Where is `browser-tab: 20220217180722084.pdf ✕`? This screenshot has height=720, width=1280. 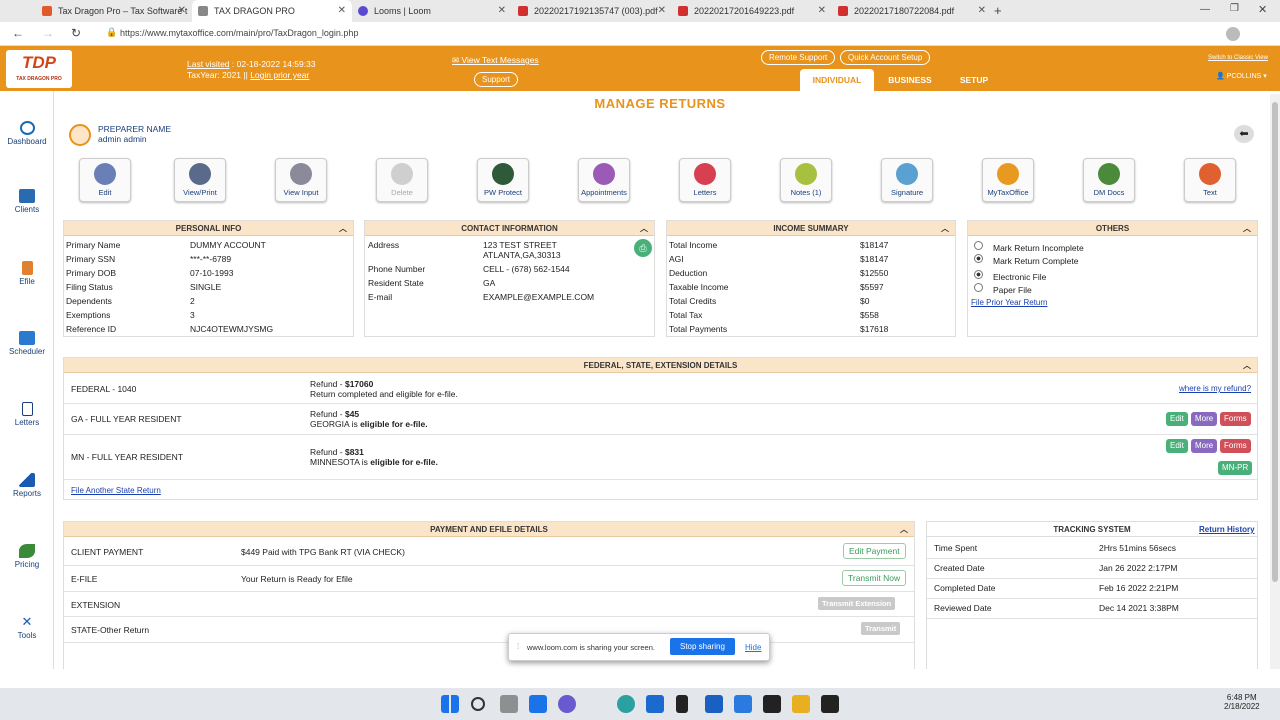 browser-tab: 20220217180722084.pdf ✕ is located at coordinates (912, 11).